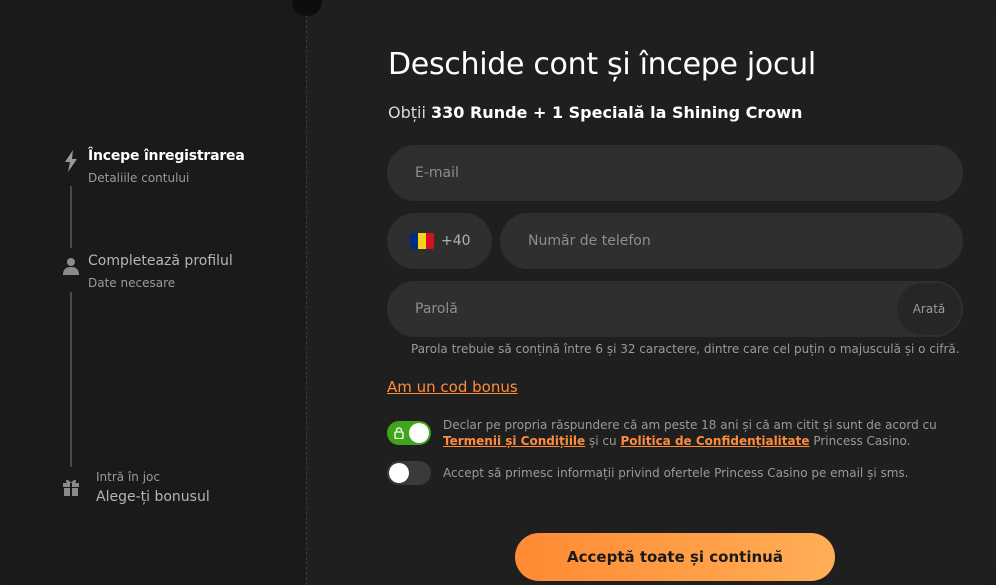  What do you see at coordinates (731, 241) in the screenshot?
I see `phone-field: Număr de telefon` at bounding box center [731, 241].